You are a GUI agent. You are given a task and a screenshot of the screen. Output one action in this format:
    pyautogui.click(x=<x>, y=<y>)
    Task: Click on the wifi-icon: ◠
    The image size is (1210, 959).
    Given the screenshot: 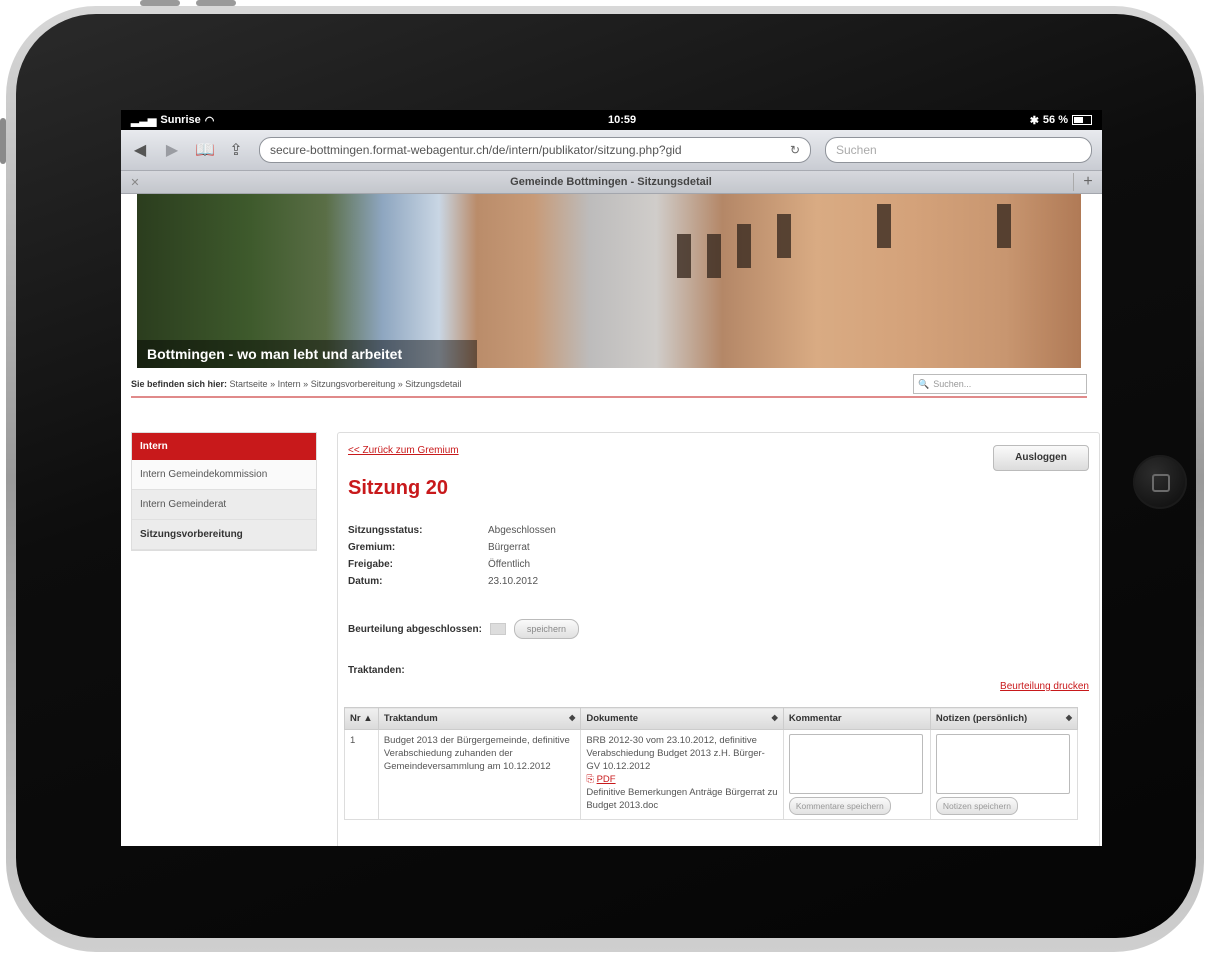 What is the action you would take?
    pyautogui.click(x=209, y=120)
    